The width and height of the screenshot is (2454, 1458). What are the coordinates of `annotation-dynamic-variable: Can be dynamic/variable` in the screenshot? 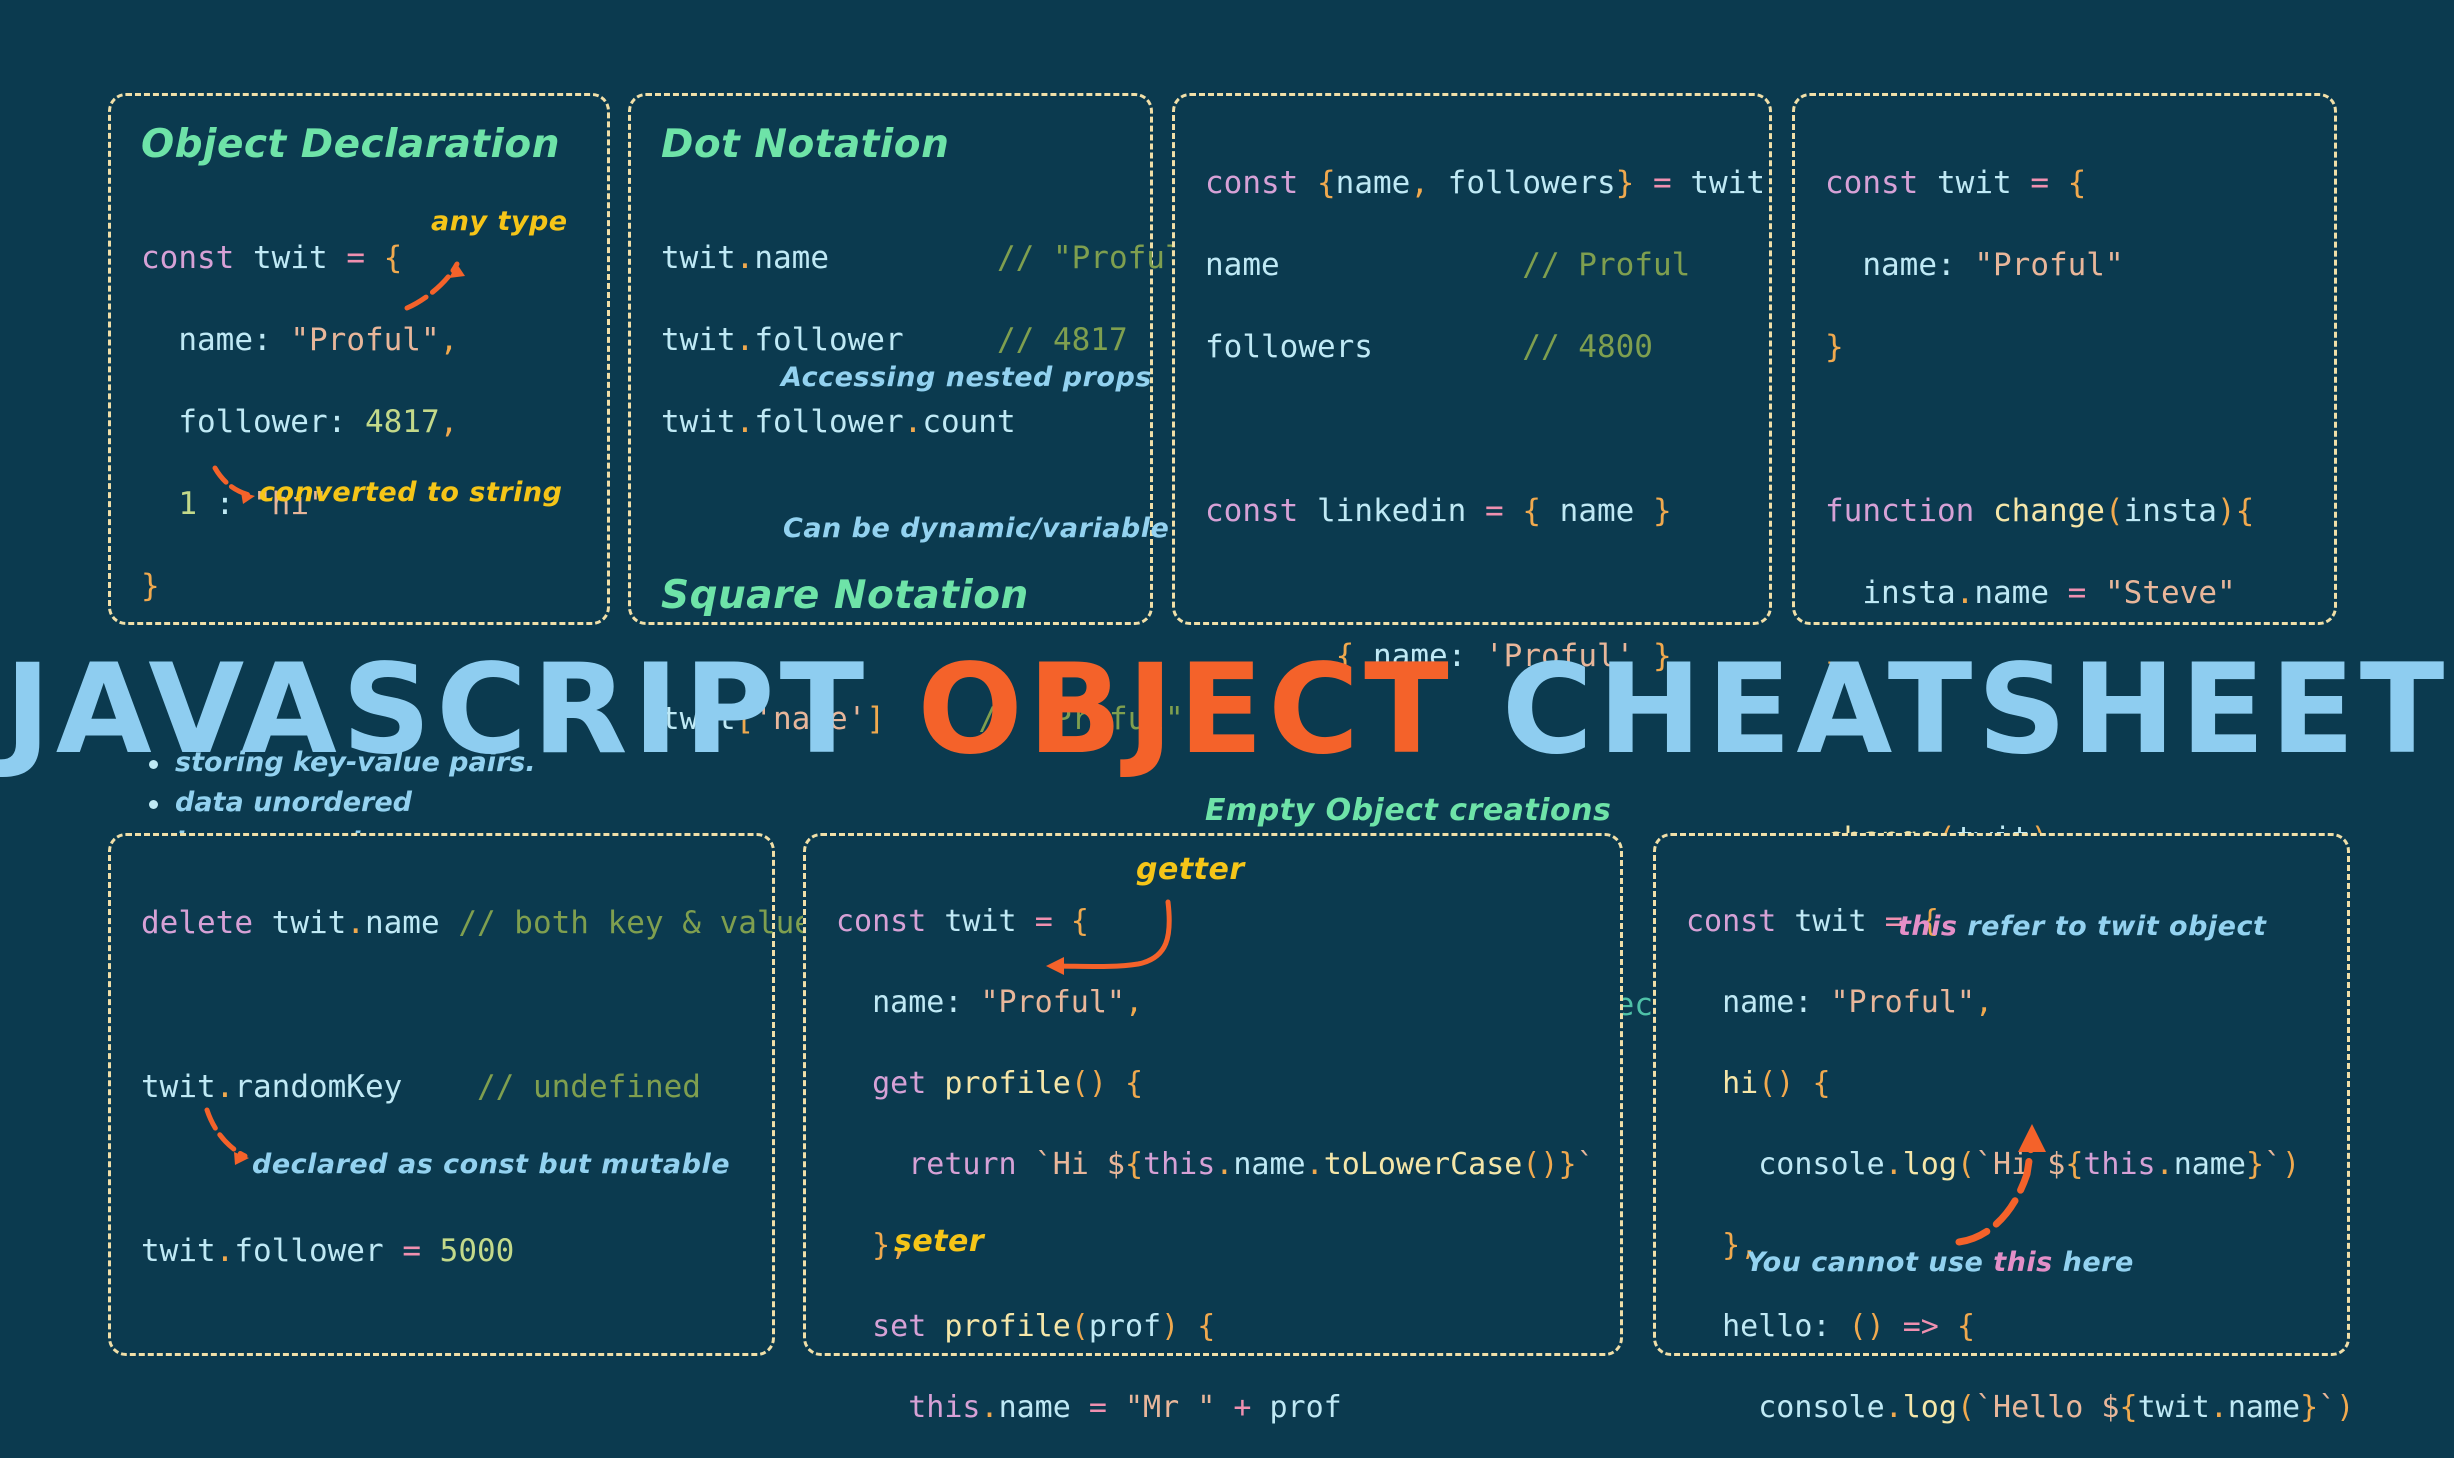 It's located at (976, 528).